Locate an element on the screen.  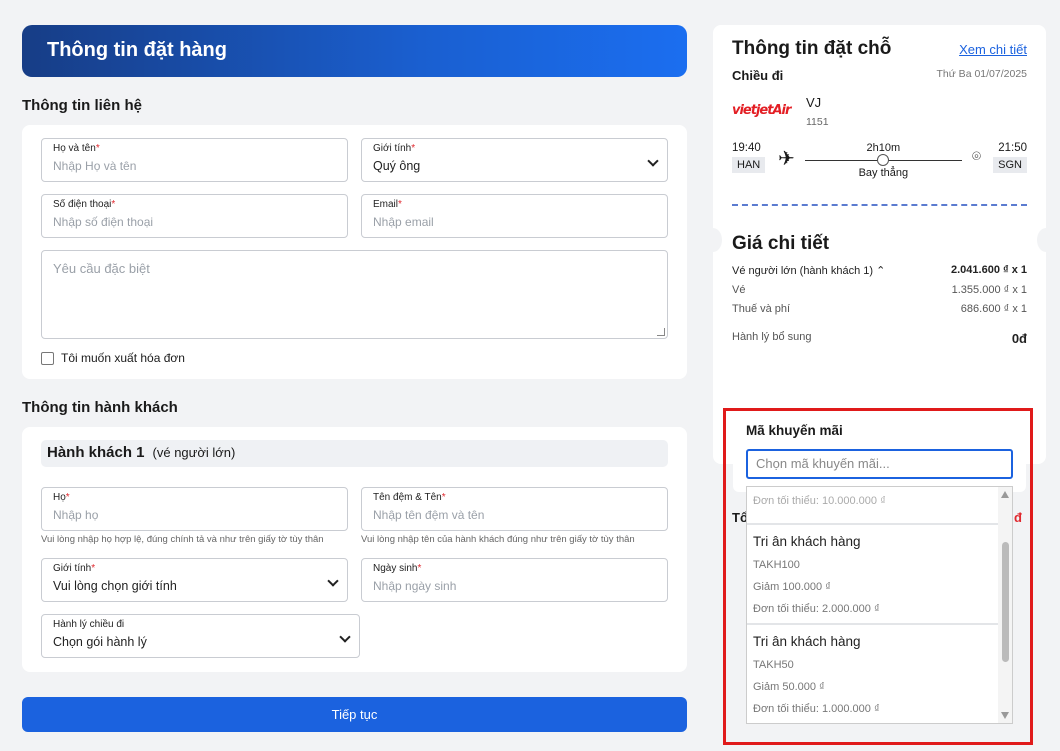
ticket-label: Vé is located at coordinates (739, 290).